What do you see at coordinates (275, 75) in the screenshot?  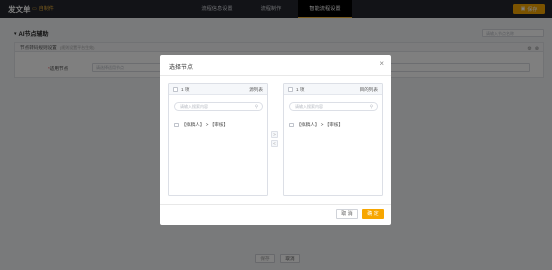 I see `dialog-divider` at bounding box center [275, 75].